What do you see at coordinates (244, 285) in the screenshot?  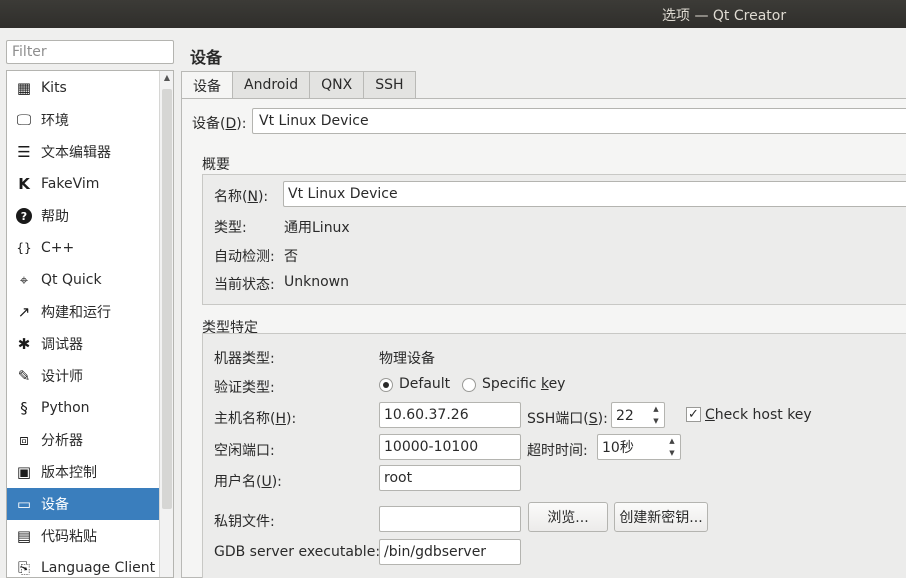 I see `state-label: 当前状态:` at bounding box center [244, 285].